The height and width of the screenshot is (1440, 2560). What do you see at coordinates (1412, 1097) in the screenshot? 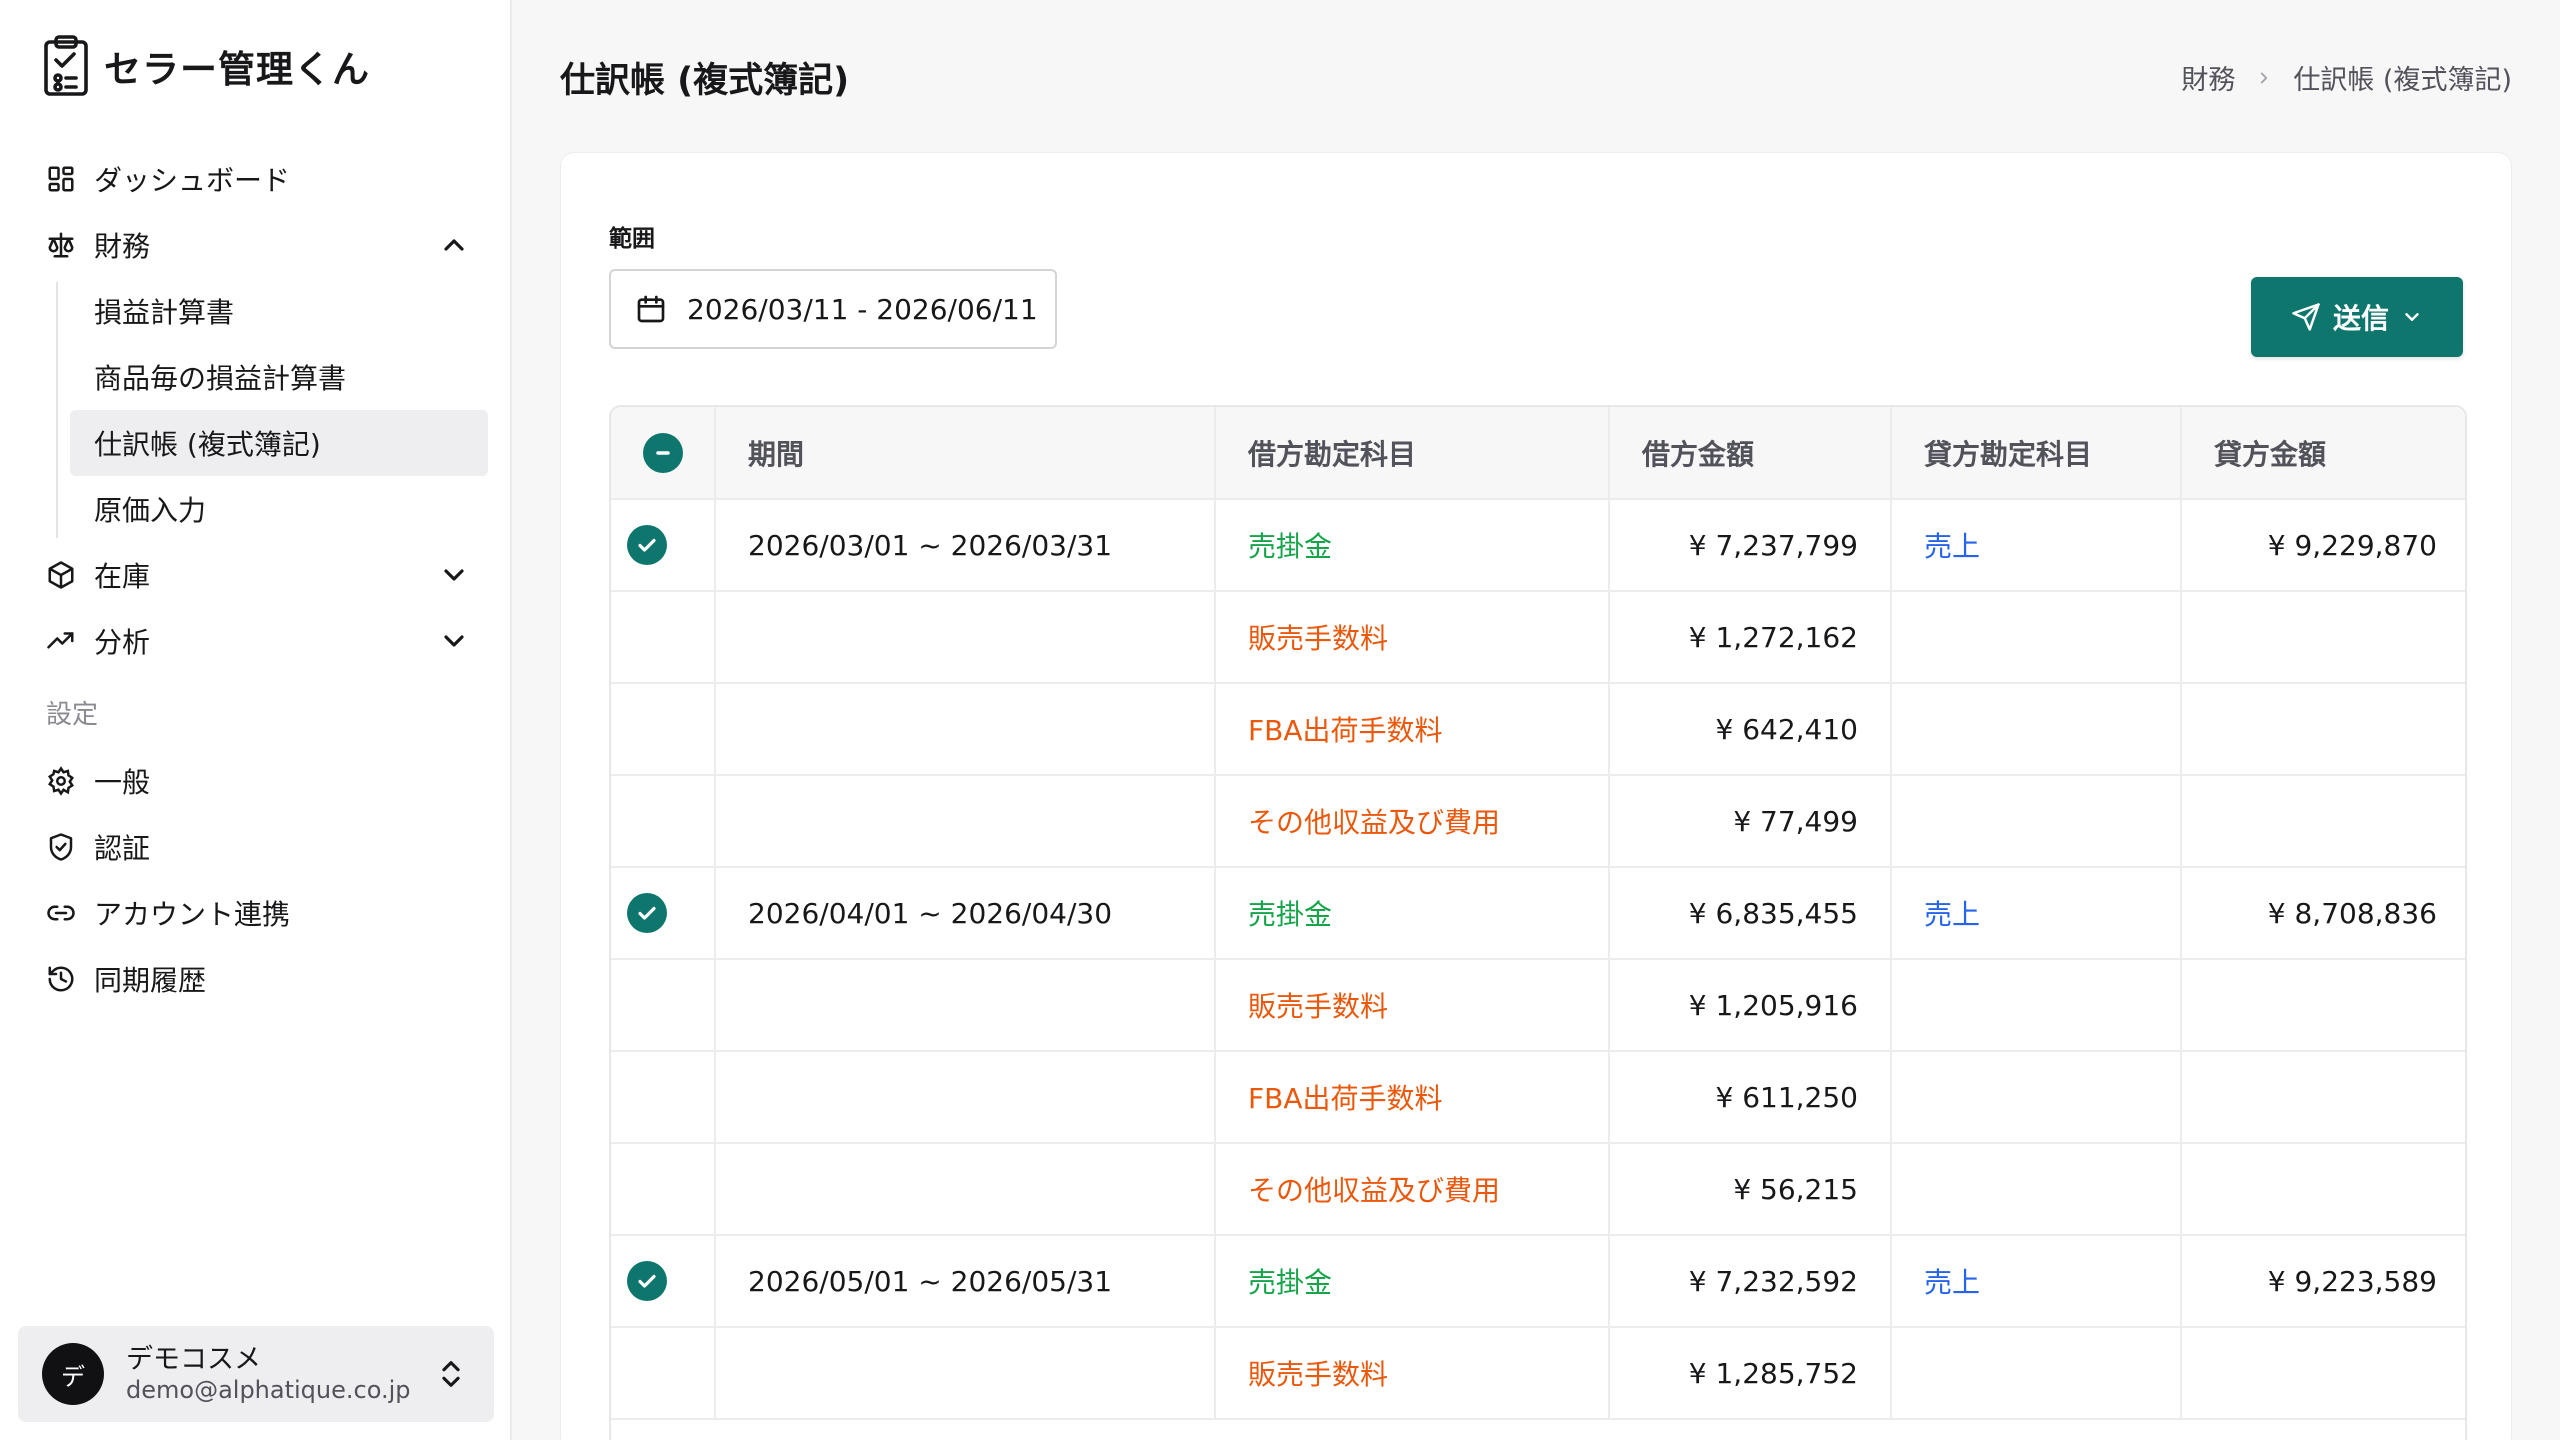
I see `debit-account-cell: FBA出荷手数料` at bounding box center [1412, 1097].